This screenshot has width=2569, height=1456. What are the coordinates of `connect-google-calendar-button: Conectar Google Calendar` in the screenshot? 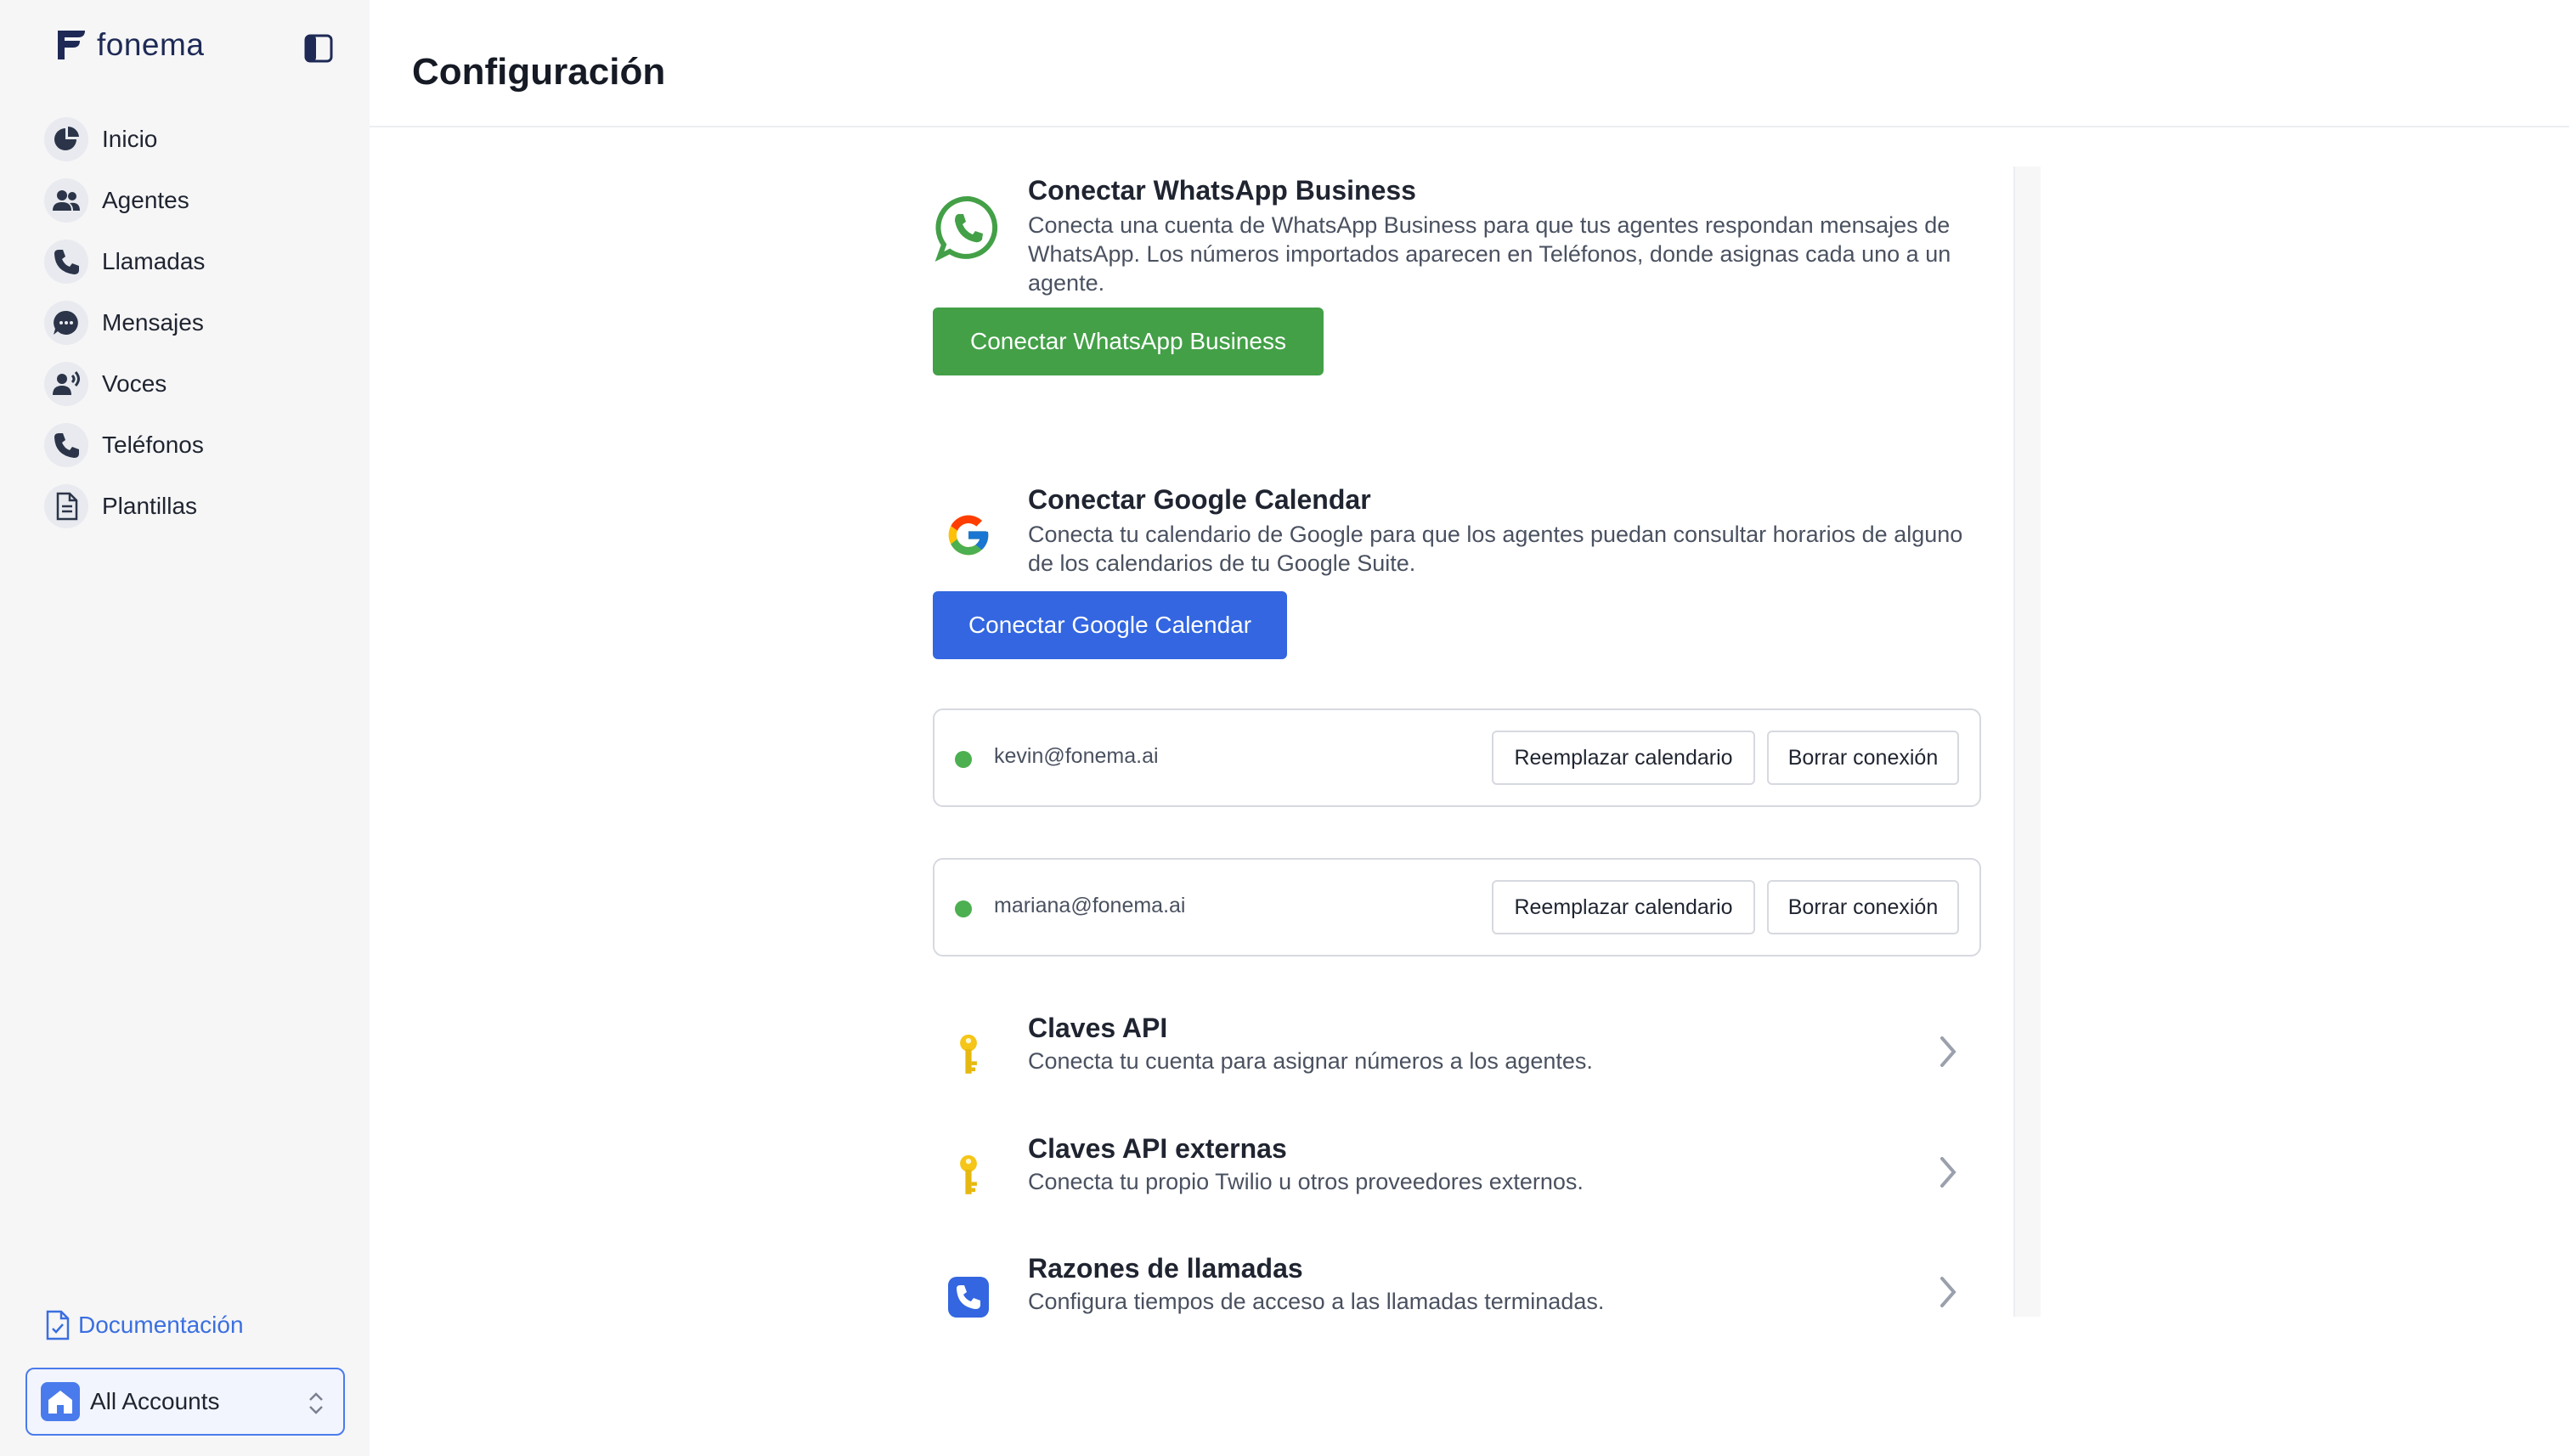 It's located at (1110, 625).